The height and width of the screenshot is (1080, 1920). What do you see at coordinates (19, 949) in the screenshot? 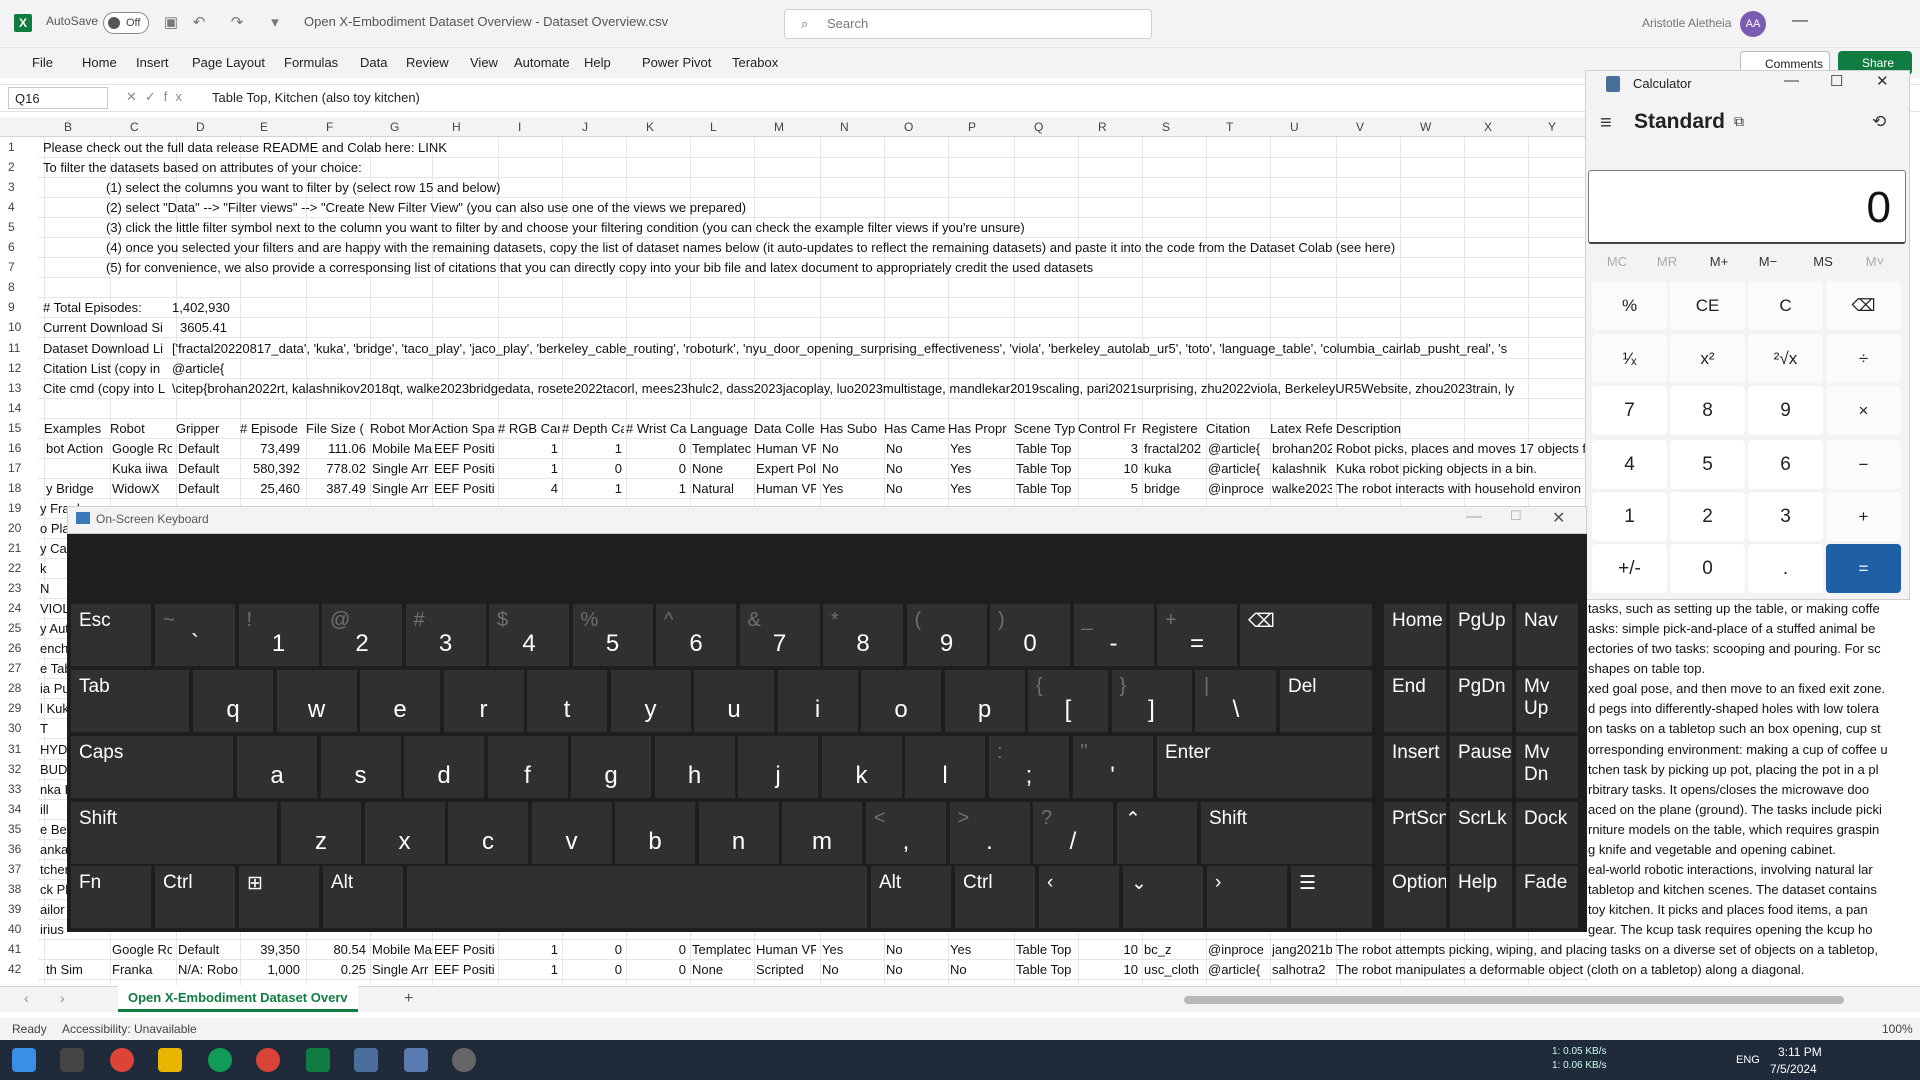
I see `row-header-41: 41` at bounding box center [19, 949].